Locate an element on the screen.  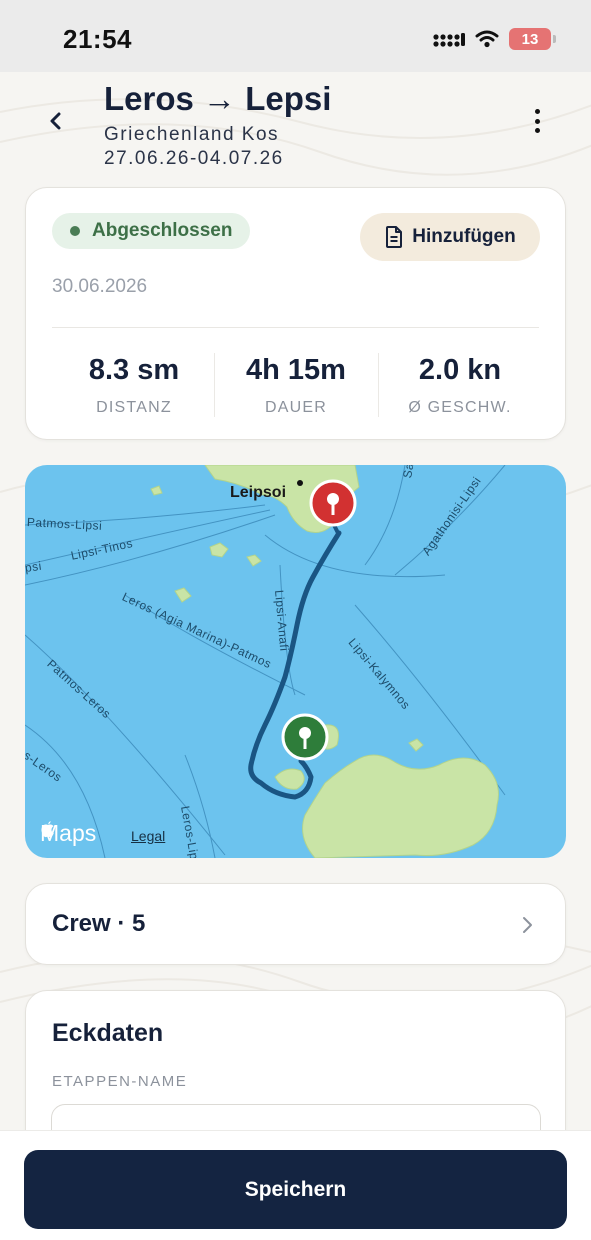
status-badge: Abgeschlossen is located at coordinates (151, 231).